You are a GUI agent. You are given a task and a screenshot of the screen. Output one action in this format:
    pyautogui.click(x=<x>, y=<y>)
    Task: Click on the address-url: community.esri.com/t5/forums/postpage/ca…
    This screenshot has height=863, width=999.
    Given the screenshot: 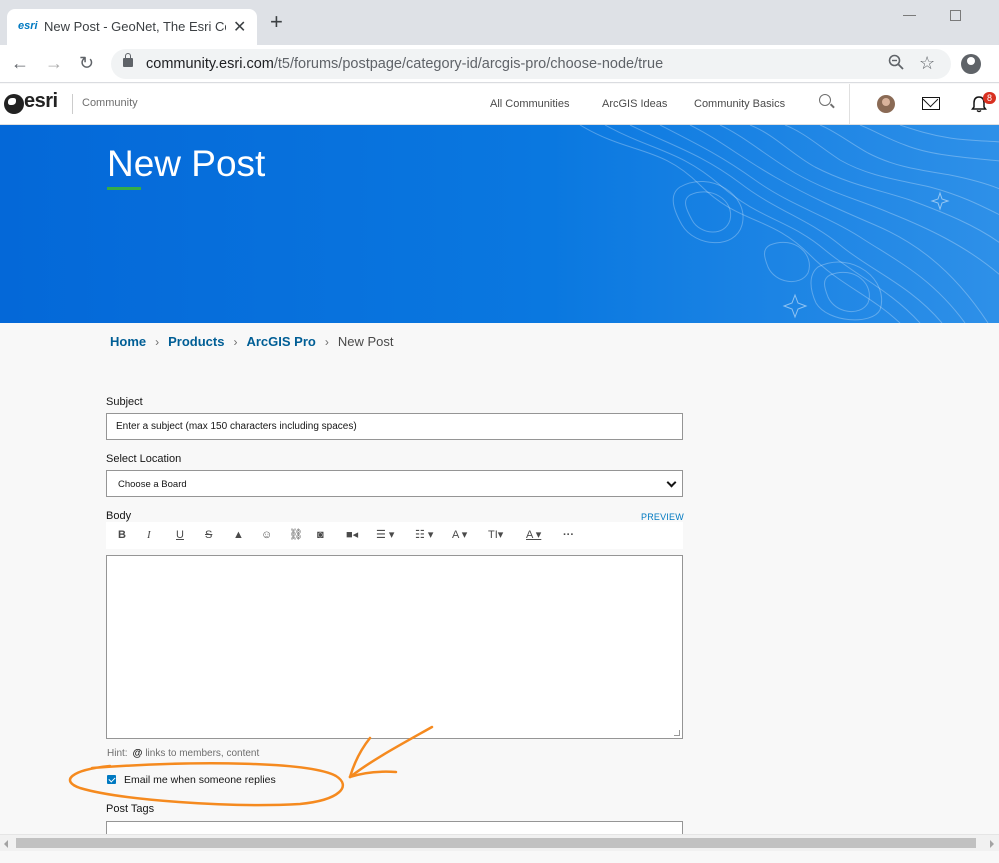 What is the action you would take?
    pyautogui.click(x=404, y=64)
    